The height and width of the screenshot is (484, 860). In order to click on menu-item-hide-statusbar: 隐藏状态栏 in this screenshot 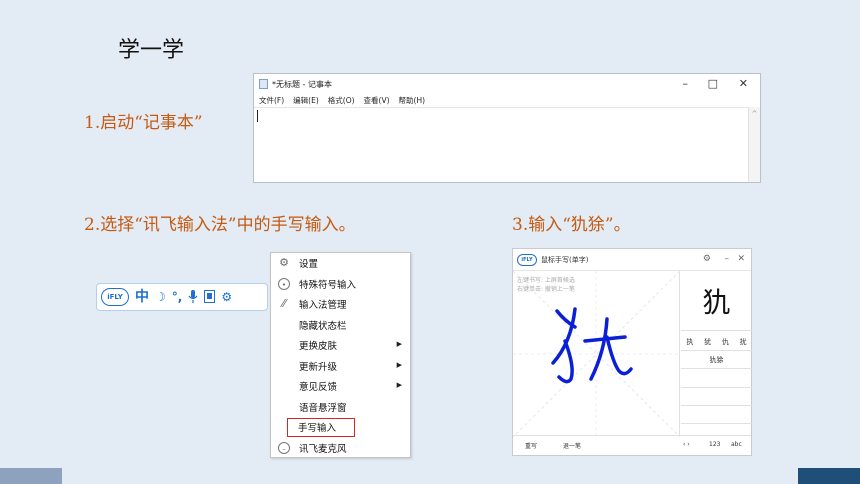, I will do `click(340, 325)`.